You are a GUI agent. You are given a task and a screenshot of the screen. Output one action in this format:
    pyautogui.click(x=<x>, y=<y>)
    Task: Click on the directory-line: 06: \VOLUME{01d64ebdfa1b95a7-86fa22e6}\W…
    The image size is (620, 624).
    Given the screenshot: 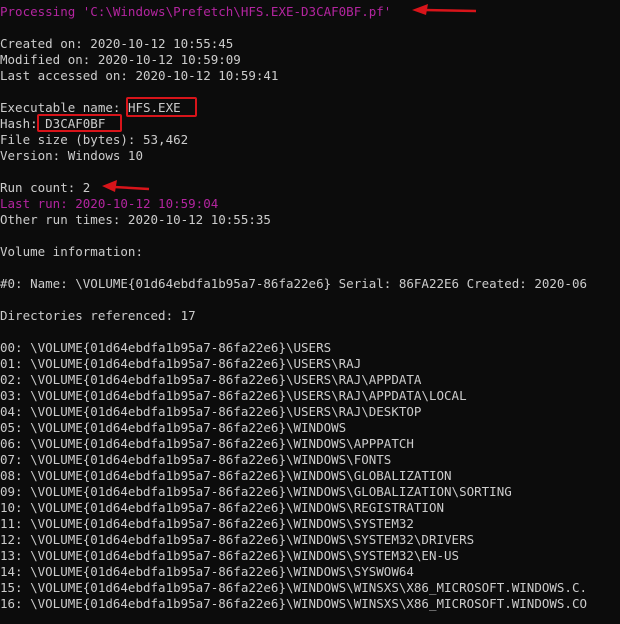 What is the action you would take?
    pyautogui.click(x=207, y=443)
    